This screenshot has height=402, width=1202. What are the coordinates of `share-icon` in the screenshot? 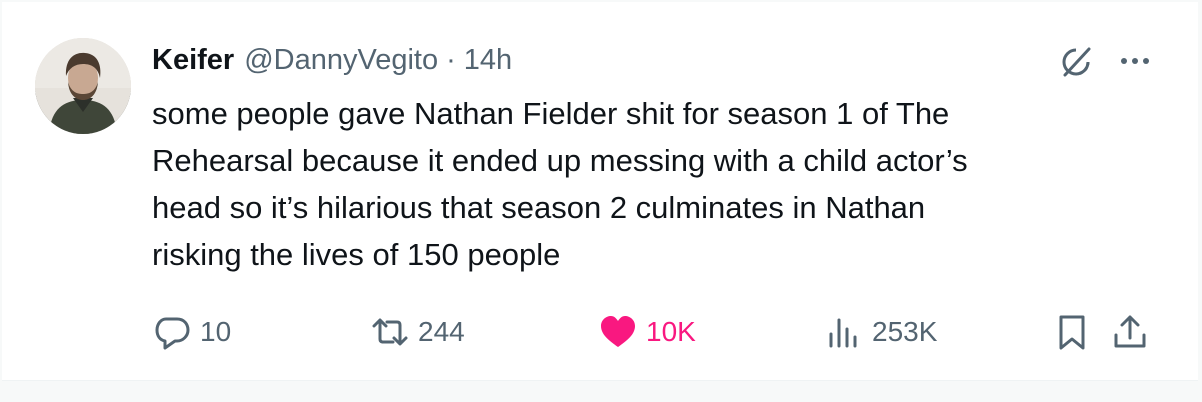 It's located at (1130, 331).